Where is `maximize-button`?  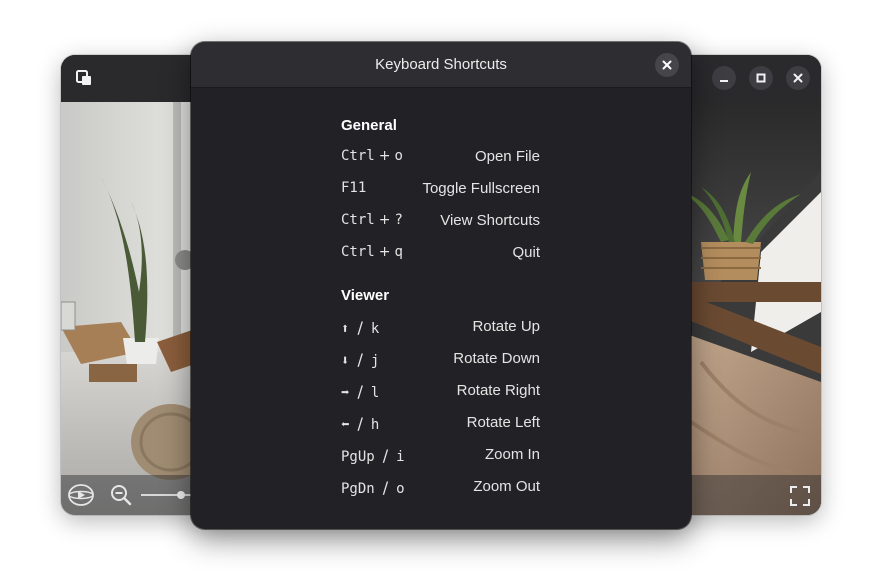
maximize-button is located at coordinates (761, 78).